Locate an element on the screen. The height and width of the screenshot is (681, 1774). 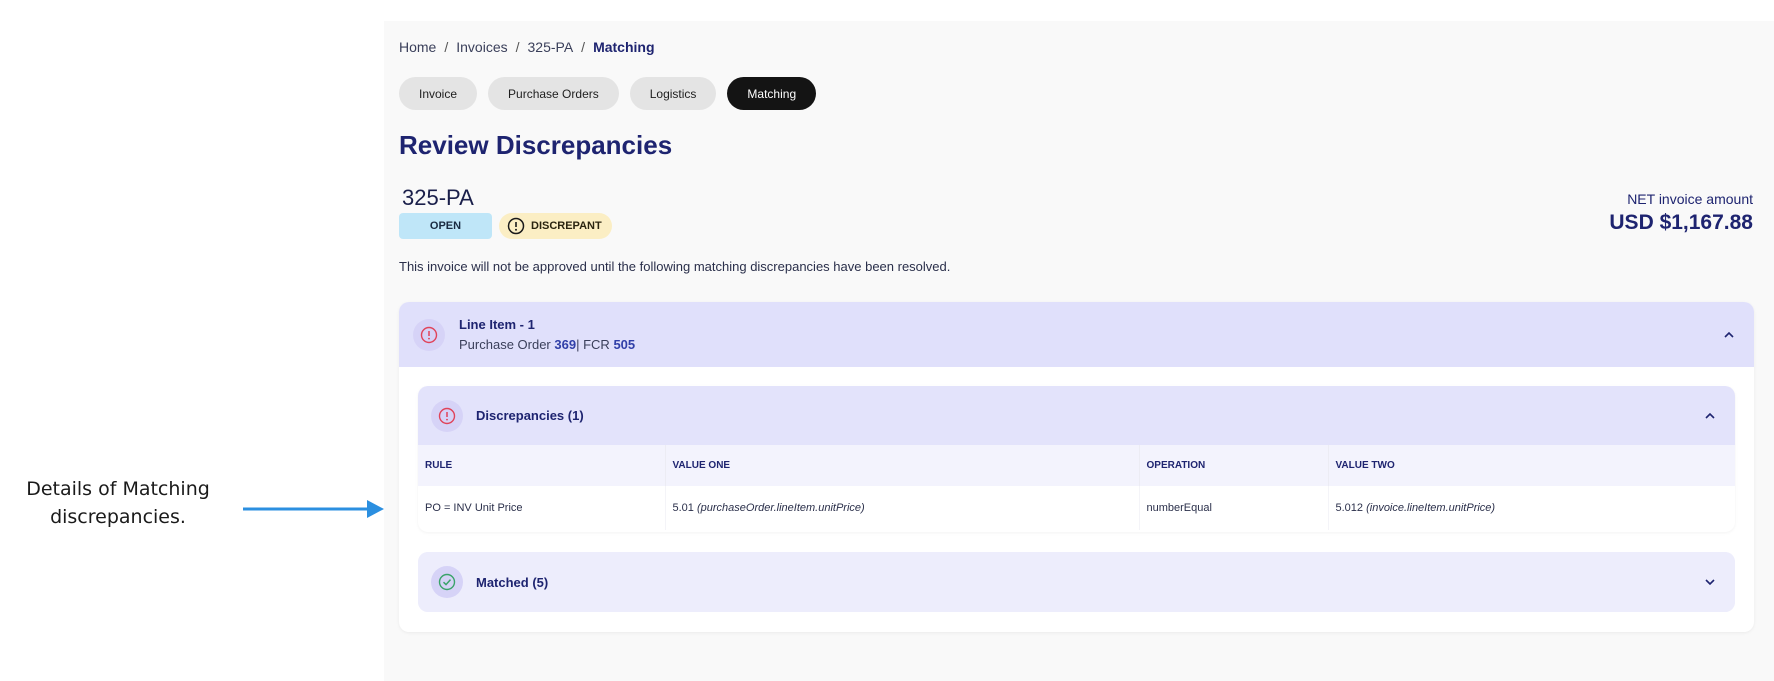
value-two: 5.012 is located at coordinates (1349, 508).